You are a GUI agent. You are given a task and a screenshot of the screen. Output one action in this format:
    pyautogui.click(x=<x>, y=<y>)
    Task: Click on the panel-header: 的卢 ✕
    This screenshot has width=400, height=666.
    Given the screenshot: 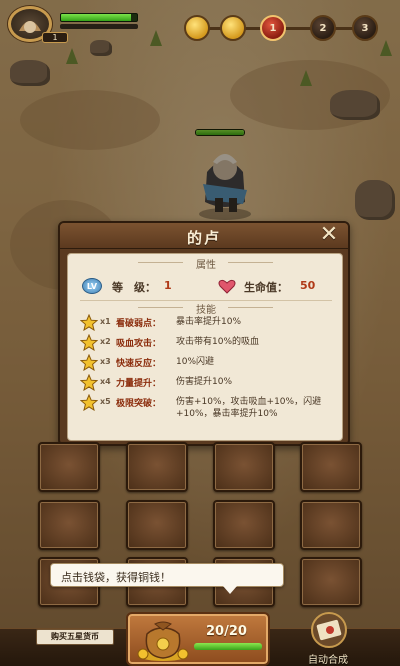 What is the action you would take?
    pyautogui.click(x=204, y=236)
    